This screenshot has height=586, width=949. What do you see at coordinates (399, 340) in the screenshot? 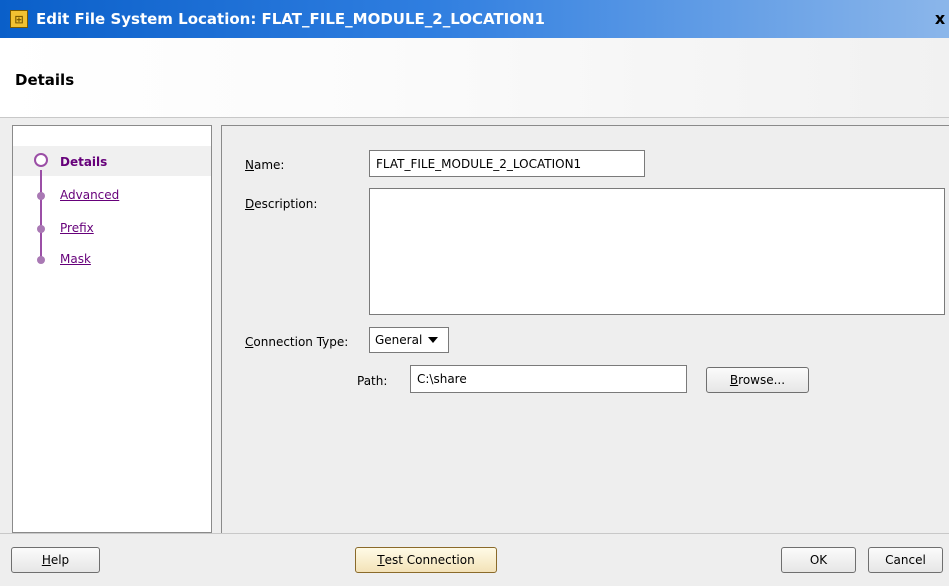
I see `connection-type-value: General` at bounding box center [399, 340].